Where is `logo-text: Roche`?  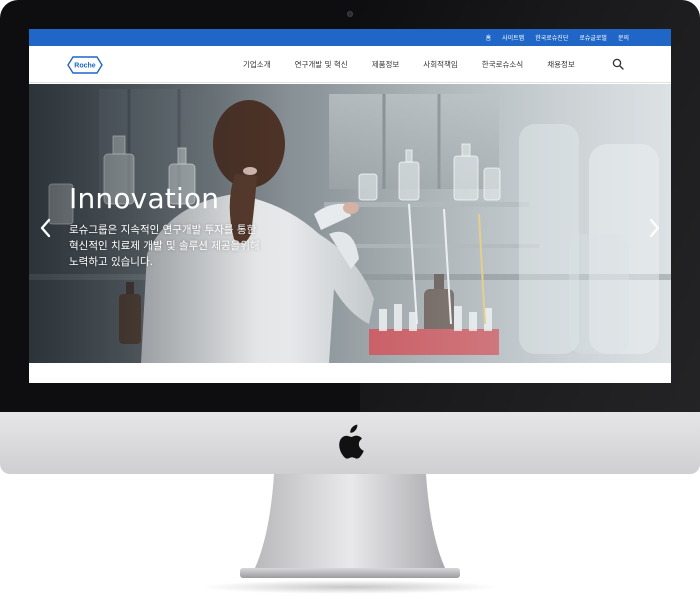 logo-text: Roche is located at coordinates (85, 66).